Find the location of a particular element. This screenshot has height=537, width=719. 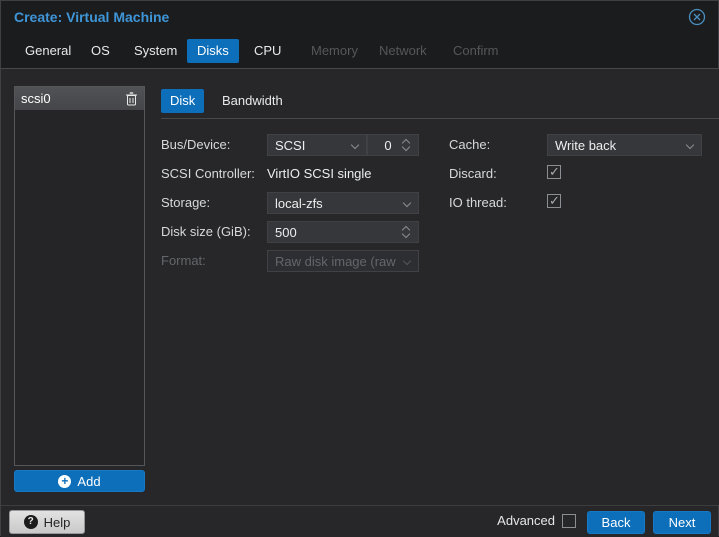

scsi-controller-value: VirtIO SCSI single is located at coordinates (319, 173).